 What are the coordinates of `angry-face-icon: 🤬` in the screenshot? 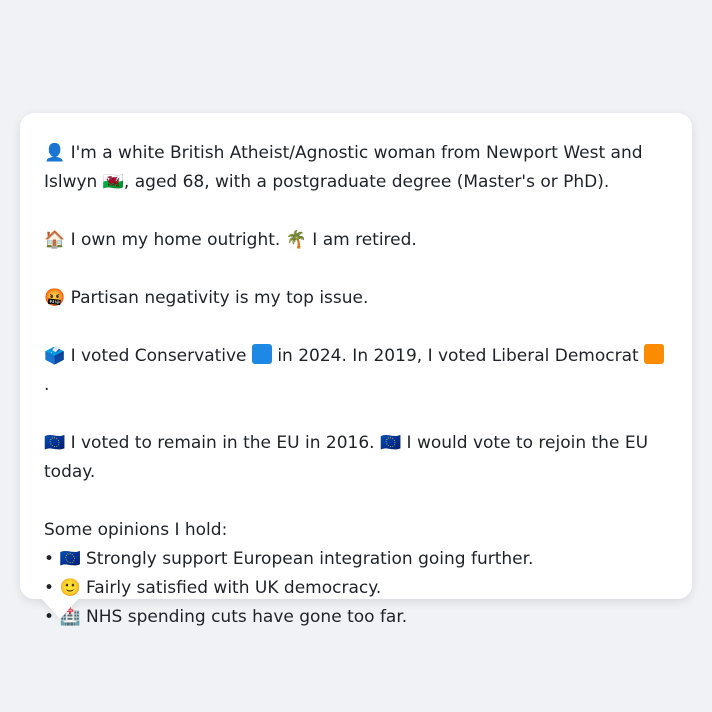 It's located at (55, 298).